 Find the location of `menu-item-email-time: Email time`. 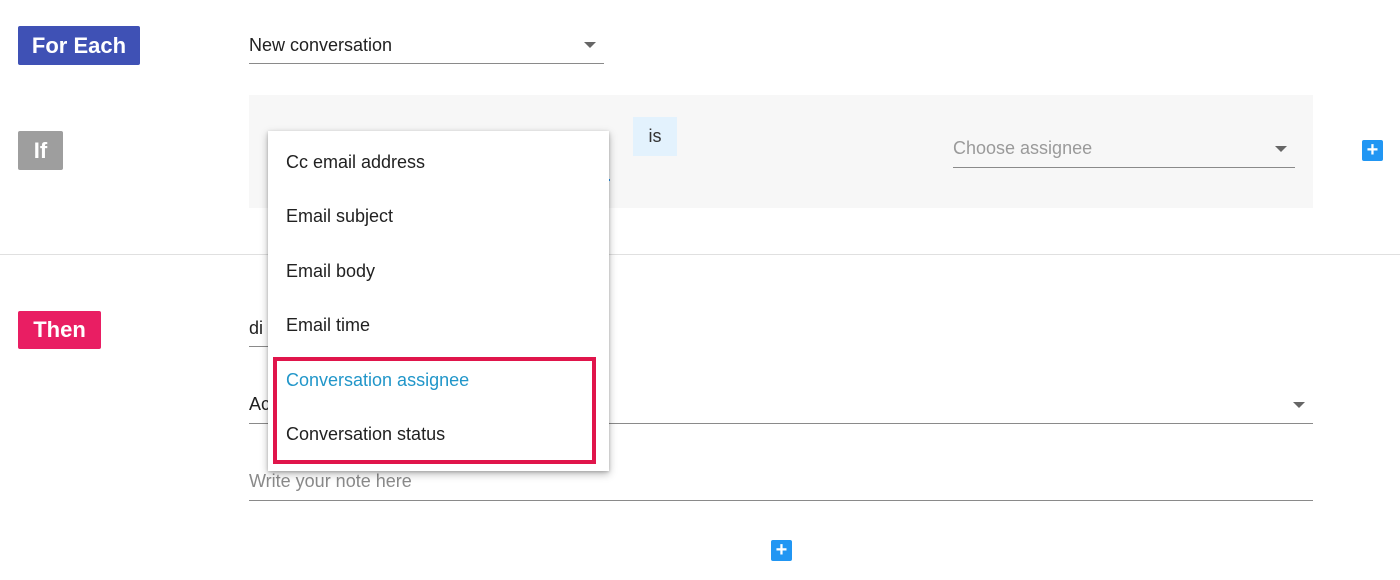

menu-item-email-time: Email time is located at coordinates (438, 325).